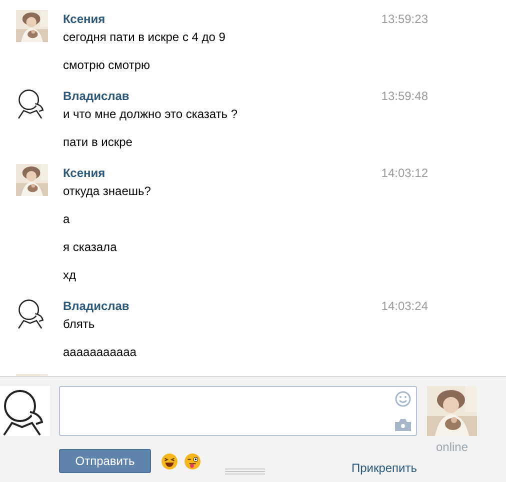 The image size is (506, 482). I want to click on winking-tongue-emoji-icon, so click(192, 461).